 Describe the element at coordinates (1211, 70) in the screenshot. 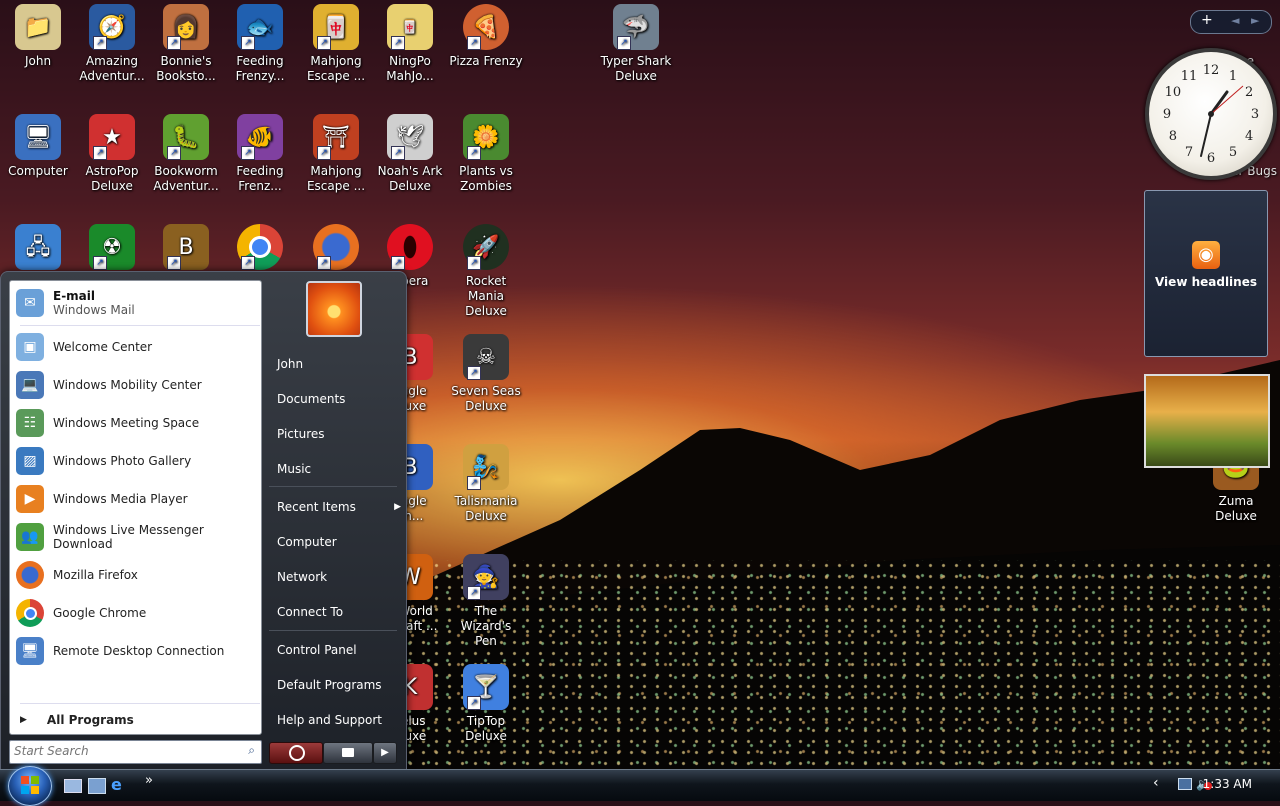

I see `clock-number: 12` at that location.